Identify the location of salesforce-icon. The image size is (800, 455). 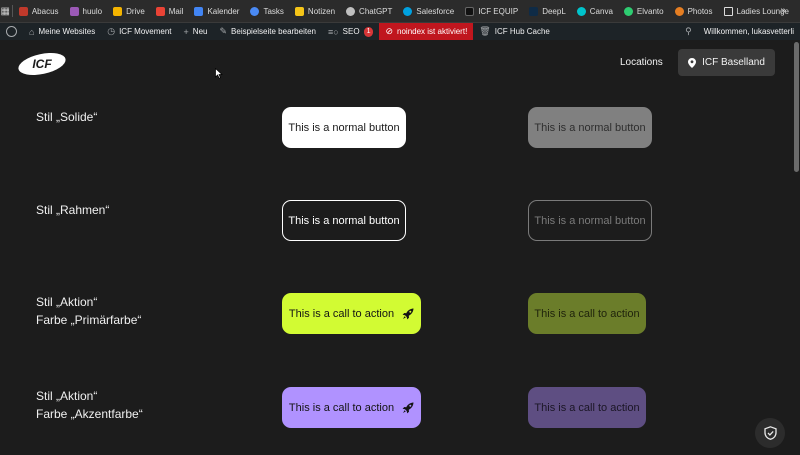
(408, 11).